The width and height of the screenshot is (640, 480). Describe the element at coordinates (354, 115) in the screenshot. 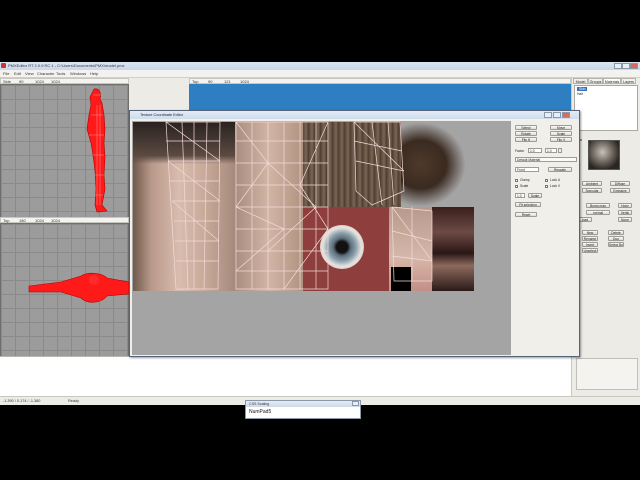

I see `dialog-title-bar: Texture Coordinate Editor` at that location.